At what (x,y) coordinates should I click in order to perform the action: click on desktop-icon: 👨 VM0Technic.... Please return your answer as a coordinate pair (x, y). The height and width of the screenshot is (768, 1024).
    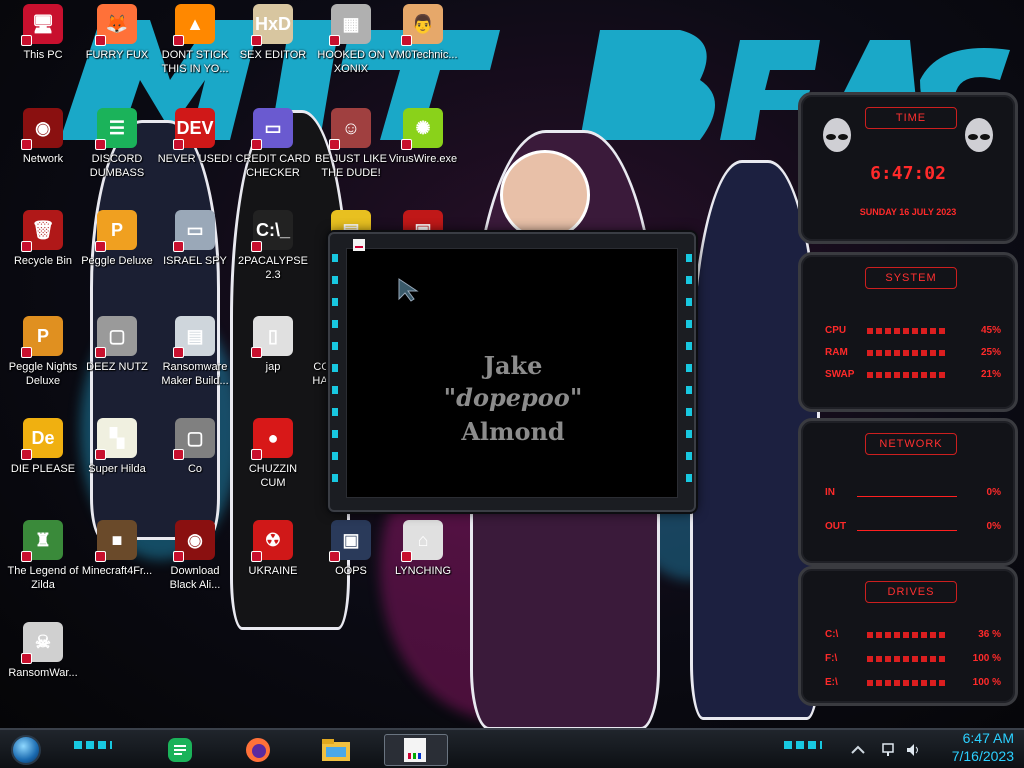
    Looking at the image, I should click on (423, 33).